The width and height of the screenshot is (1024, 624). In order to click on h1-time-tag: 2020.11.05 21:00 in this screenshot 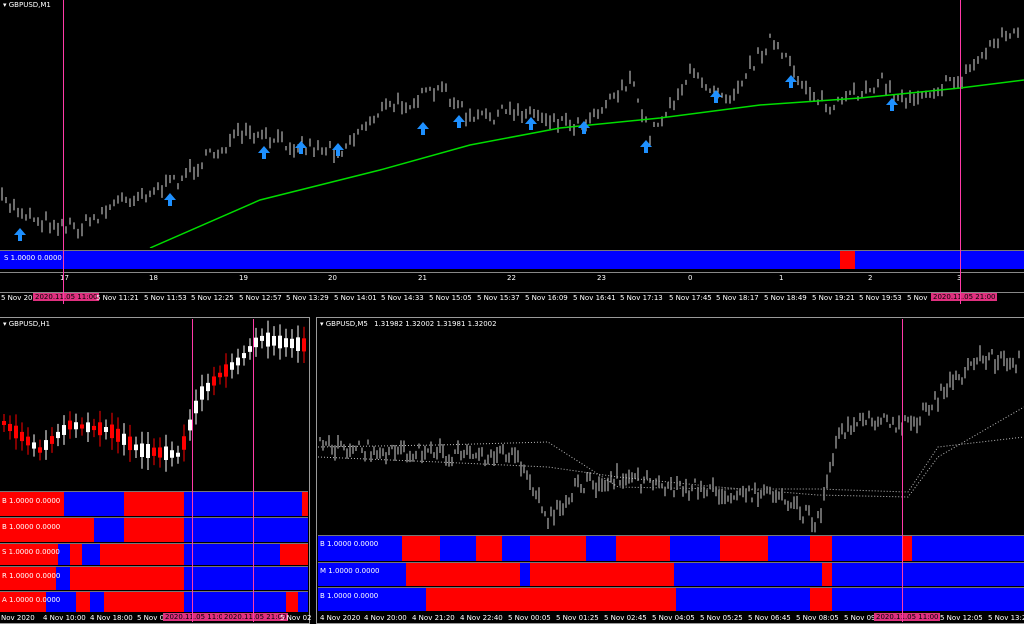, I will do `click(255, 617)`.